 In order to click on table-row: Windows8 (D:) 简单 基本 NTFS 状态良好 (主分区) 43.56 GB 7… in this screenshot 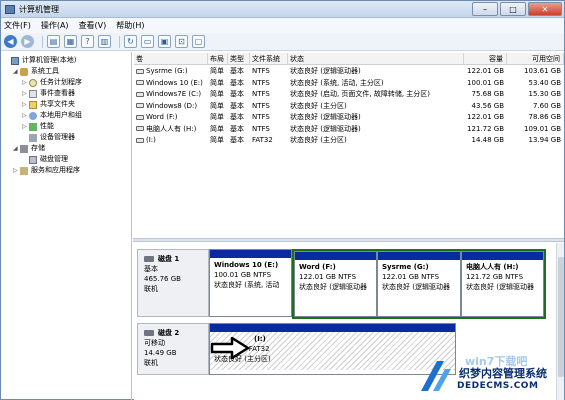, I will do `click(349, 107)`.